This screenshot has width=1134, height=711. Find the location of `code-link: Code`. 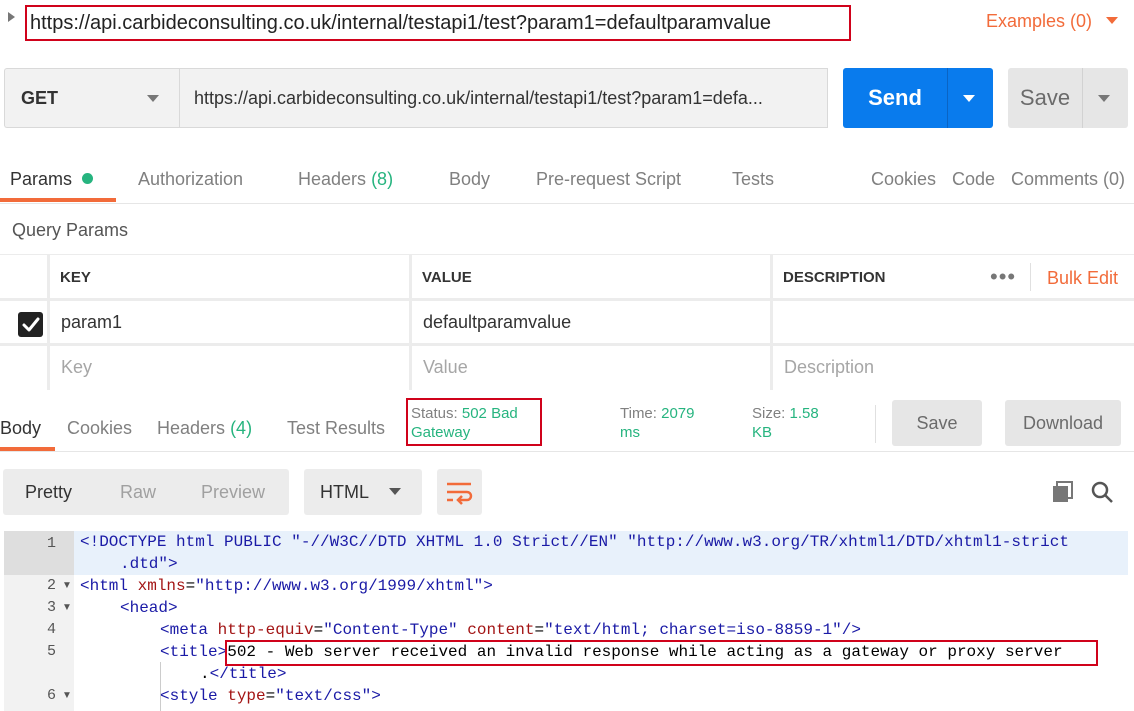

code-link: Code is located at coordinates (973, 179).